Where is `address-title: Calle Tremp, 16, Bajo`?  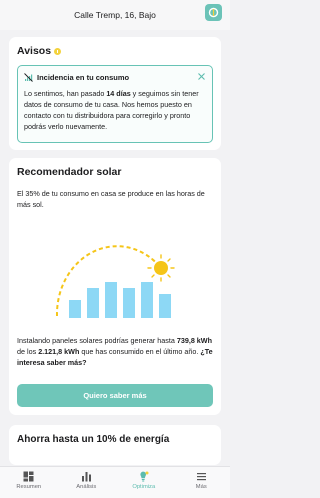 address-title: Calle Tremp, 16, Bajo is located at coordinates (115, 15).